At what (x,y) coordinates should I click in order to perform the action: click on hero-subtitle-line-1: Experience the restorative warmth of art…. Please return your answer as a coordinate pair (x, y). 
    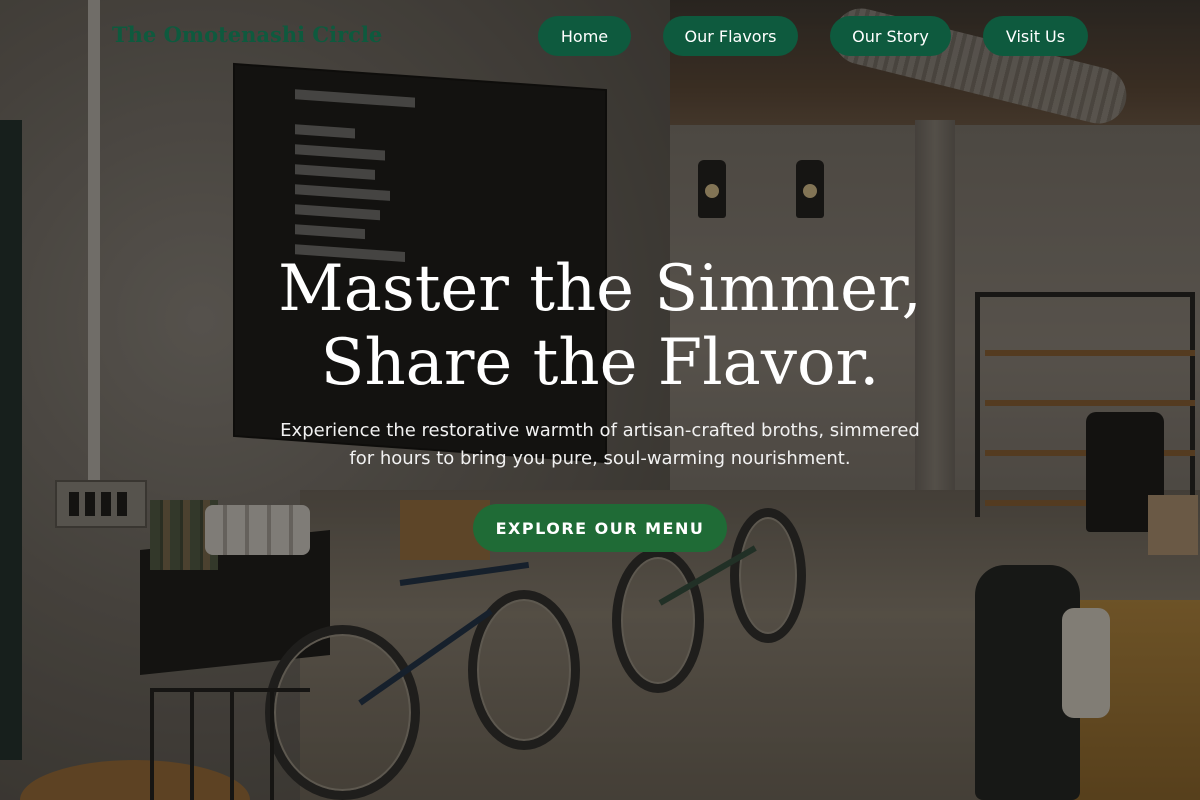
    Looking at the image, I should click on (600, 430).